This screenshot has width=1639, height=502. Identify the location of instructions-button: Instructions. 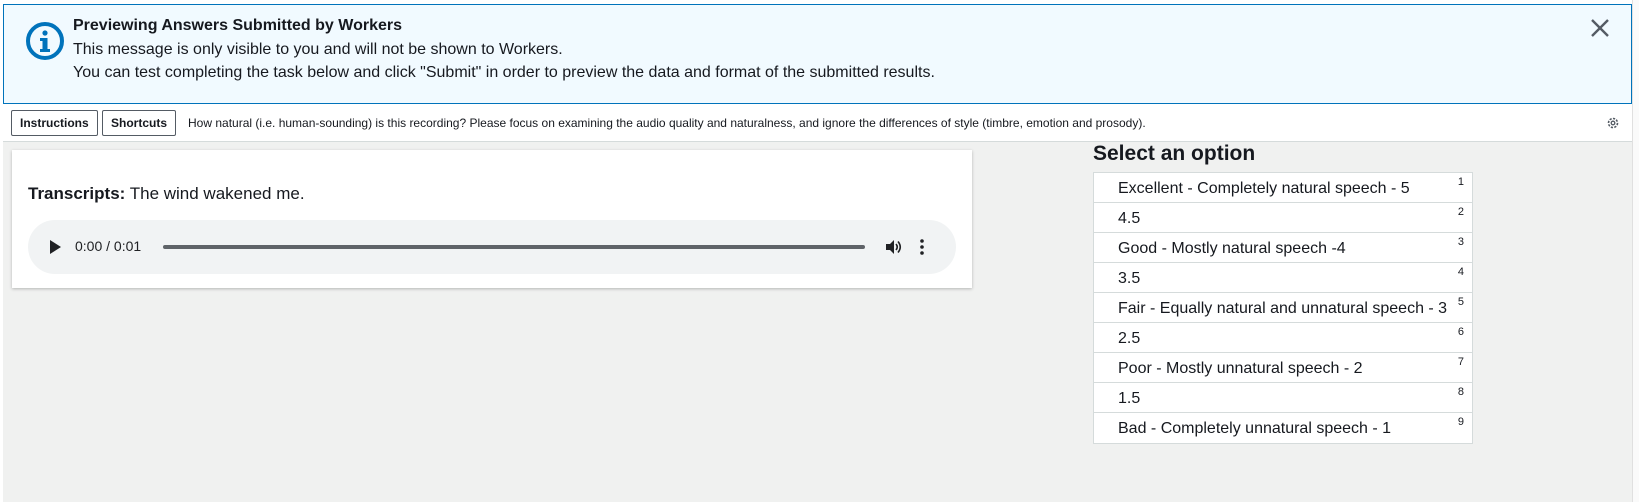
(54, 123).